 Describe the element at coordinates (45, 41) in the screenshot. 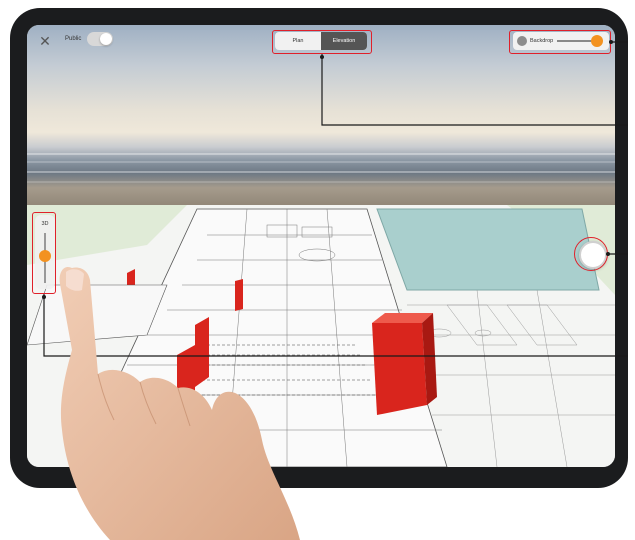

I see `close-icon: ✕` at that location.